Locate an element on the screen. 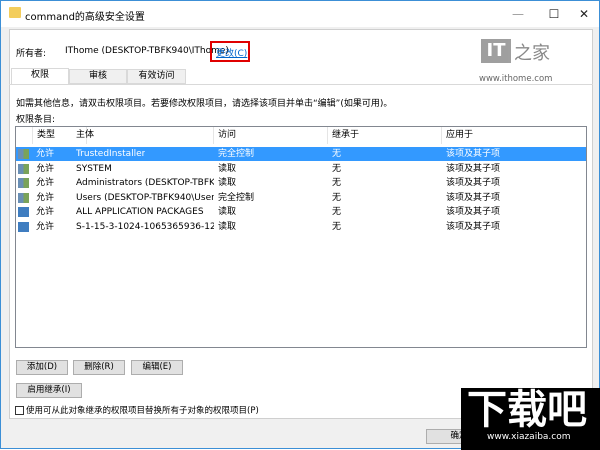  column-principal: 主体 is located at coordinates (143, 135).